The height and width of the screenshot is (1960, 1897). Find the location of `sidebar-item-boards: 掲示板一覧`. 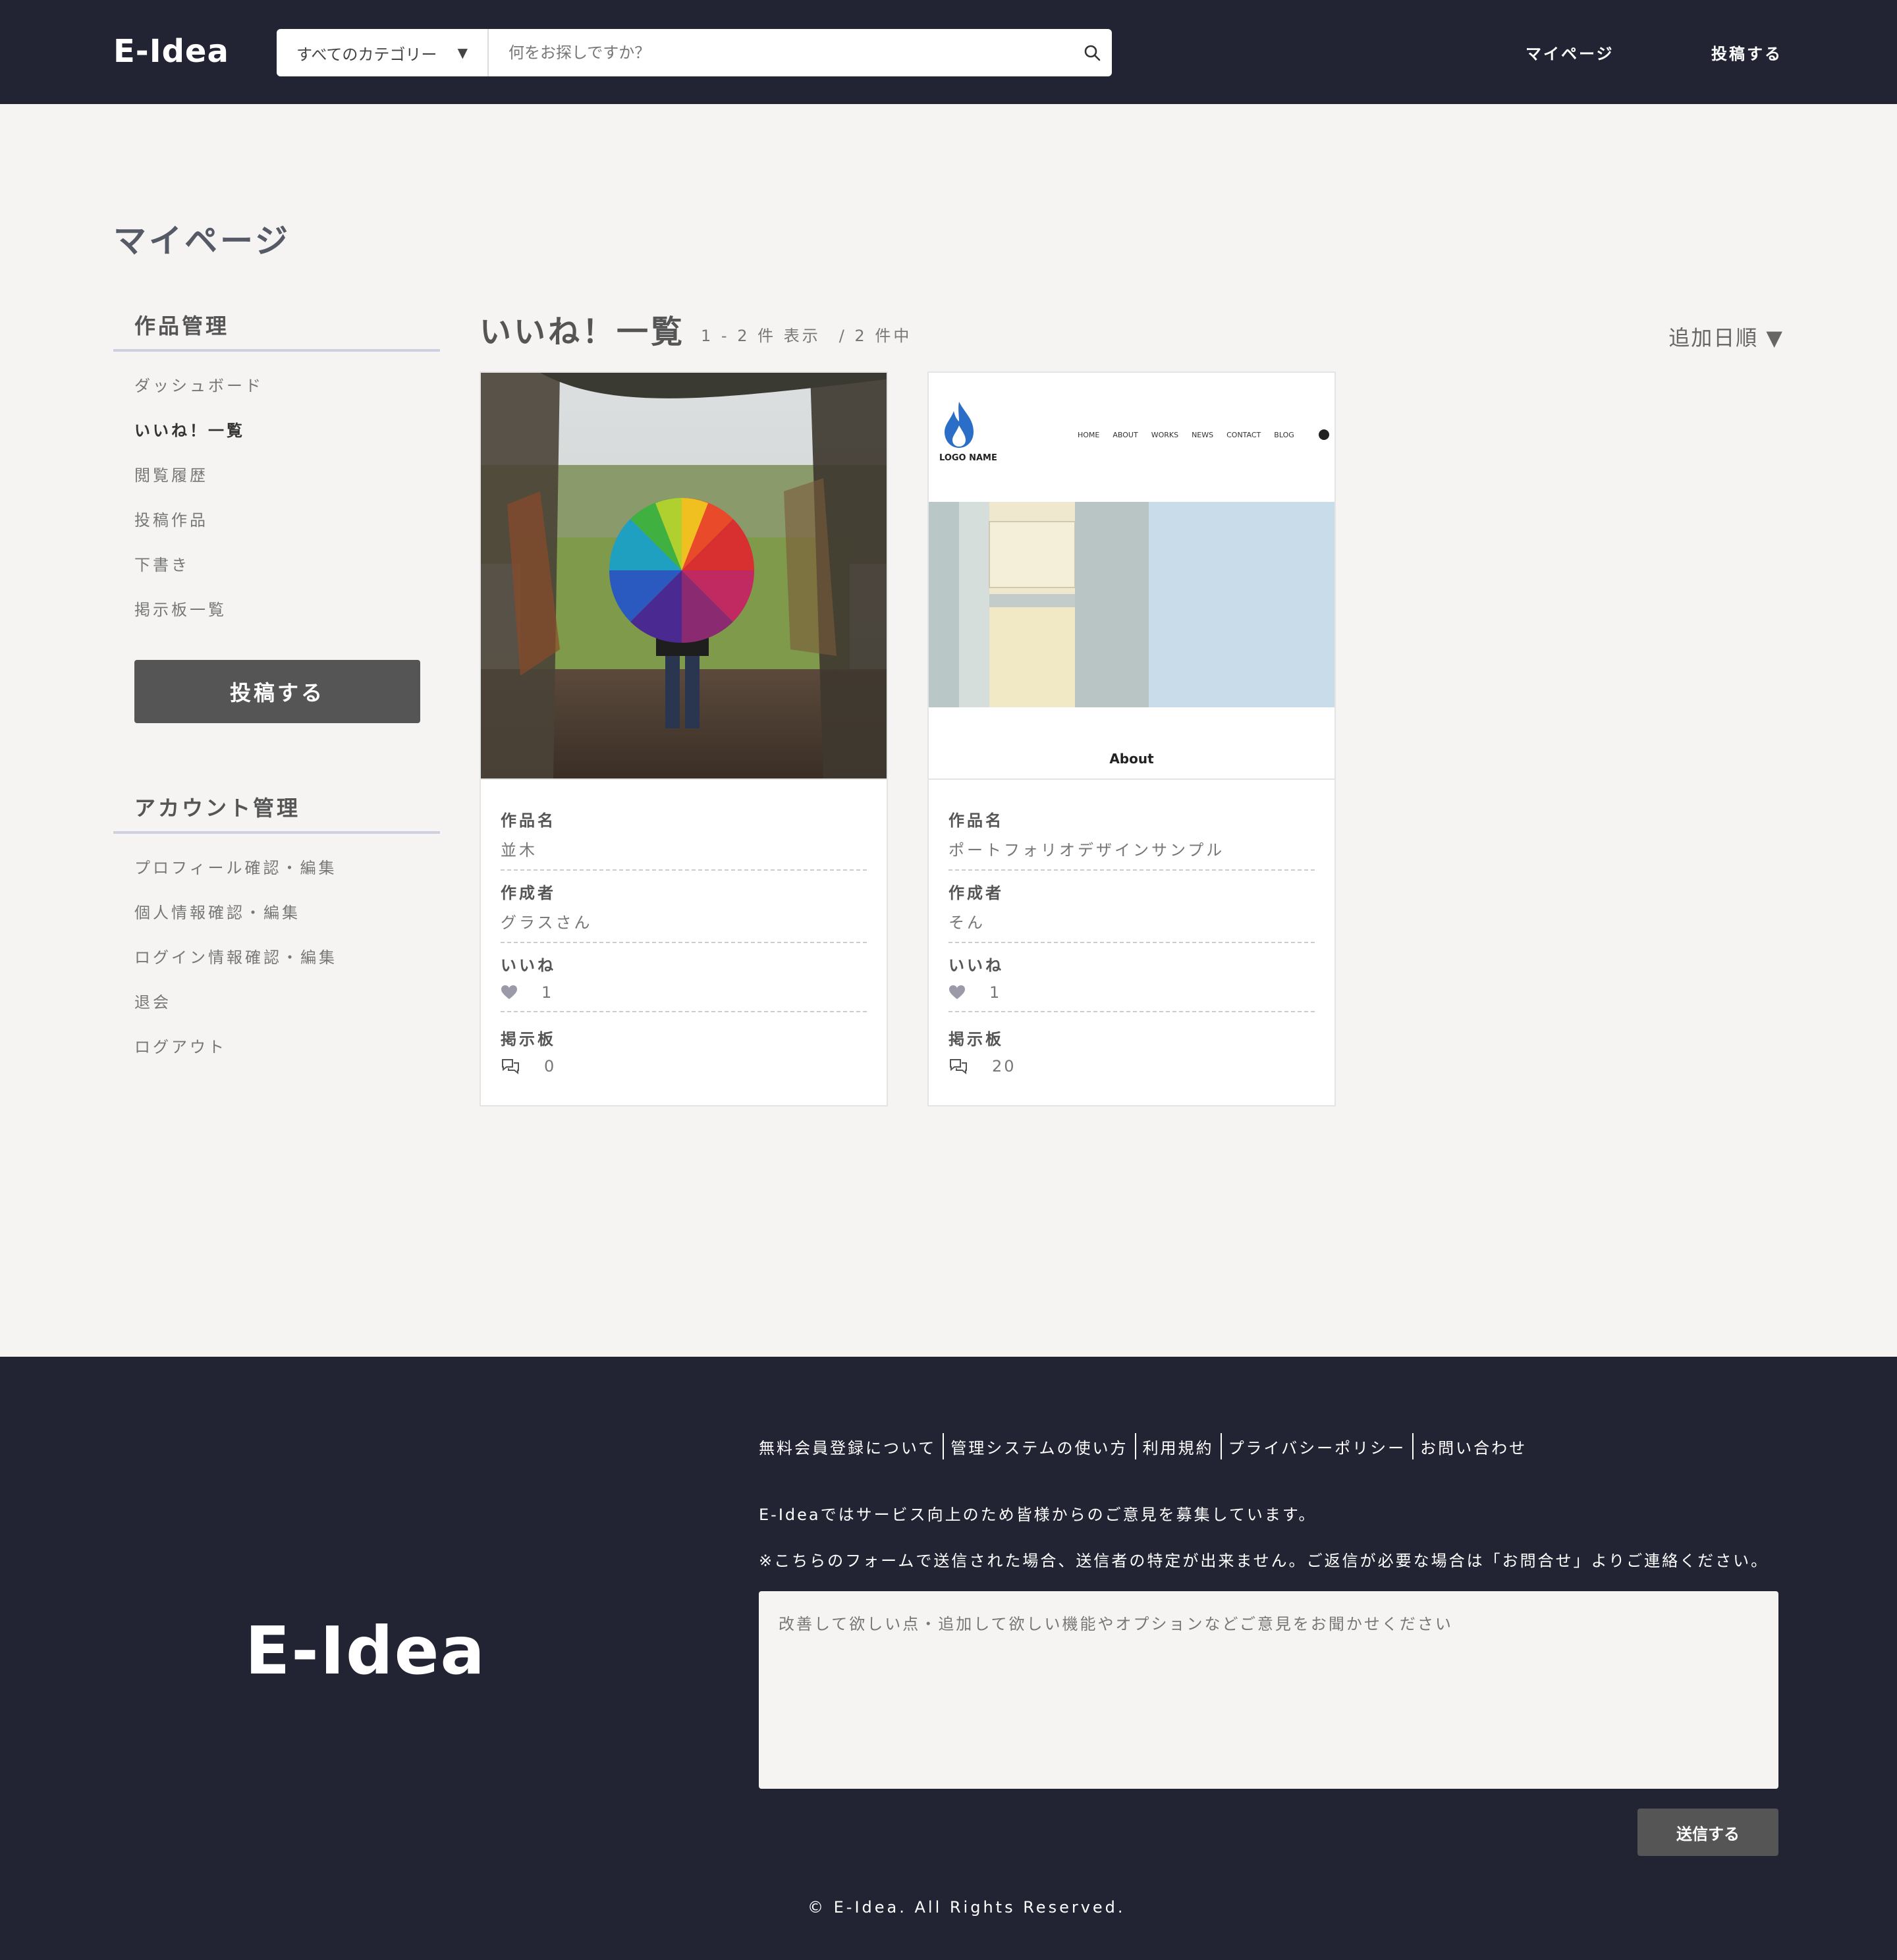

sidebar-item-boards: 掲示板一覧 is located at coordinates (181, 608).